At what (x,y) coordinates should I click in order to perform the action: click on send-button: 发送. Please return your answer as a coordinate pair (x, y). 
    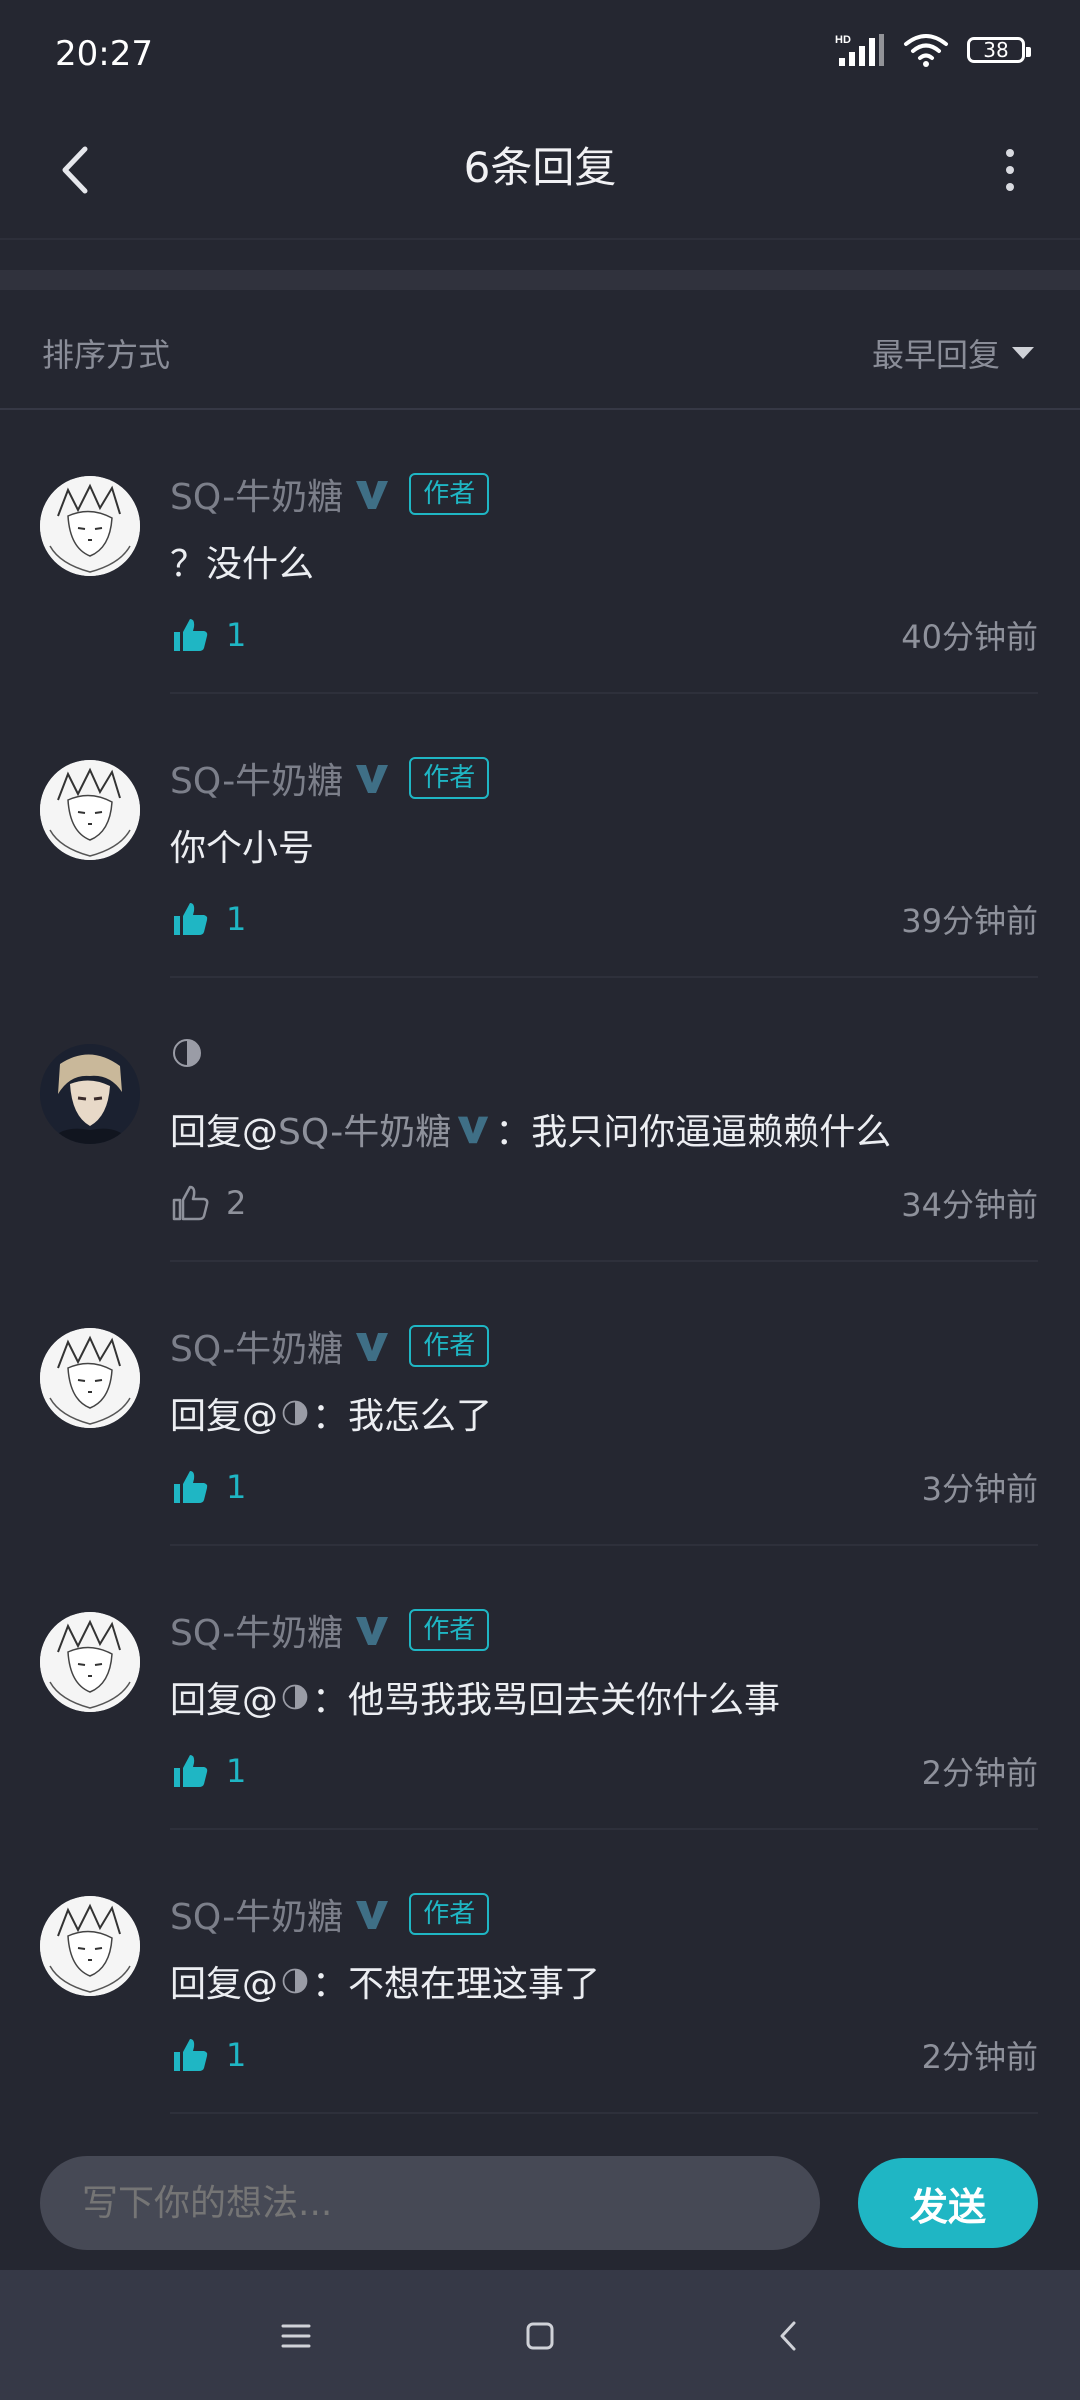
    Looking at the image, I should click on (948, 2203).